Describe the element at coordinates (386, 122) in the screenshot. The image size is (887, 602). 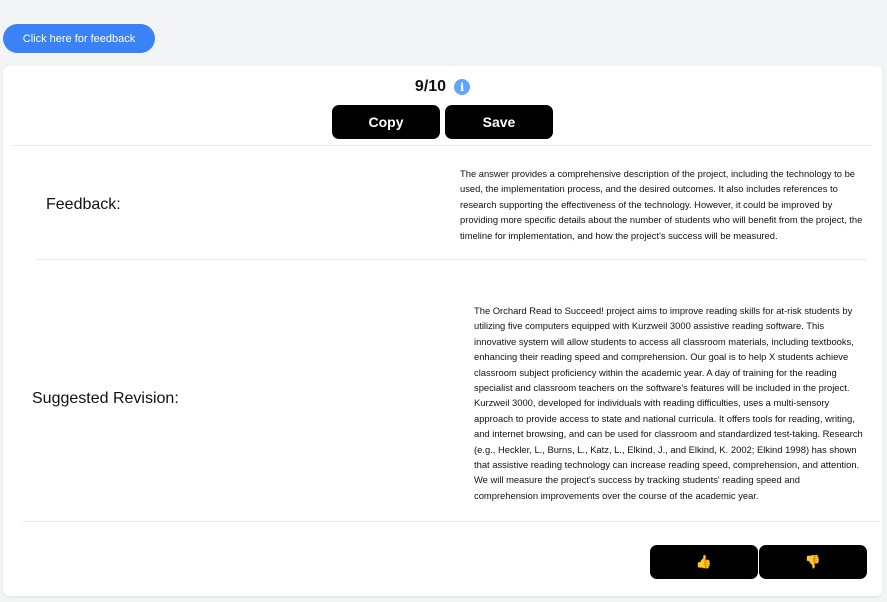
I see `copy-button: Copy` at that location.